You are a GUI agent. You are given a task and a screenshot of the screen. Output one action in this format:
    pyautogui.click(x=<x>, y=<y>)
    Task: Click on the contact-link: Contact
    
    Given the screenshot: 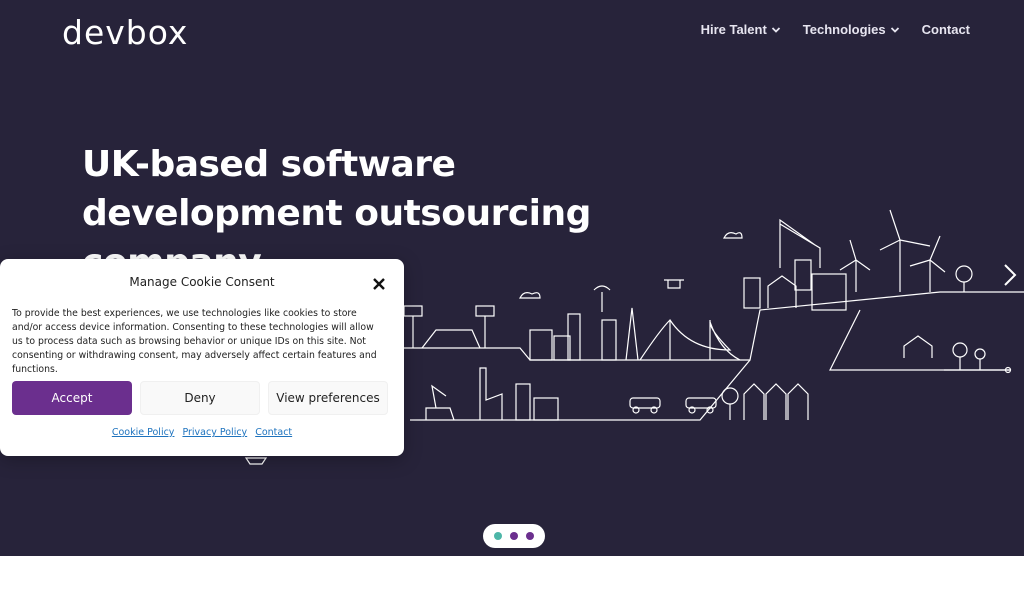 What is the action you would take?
    pyautogui.click(x=273, y=432)
    